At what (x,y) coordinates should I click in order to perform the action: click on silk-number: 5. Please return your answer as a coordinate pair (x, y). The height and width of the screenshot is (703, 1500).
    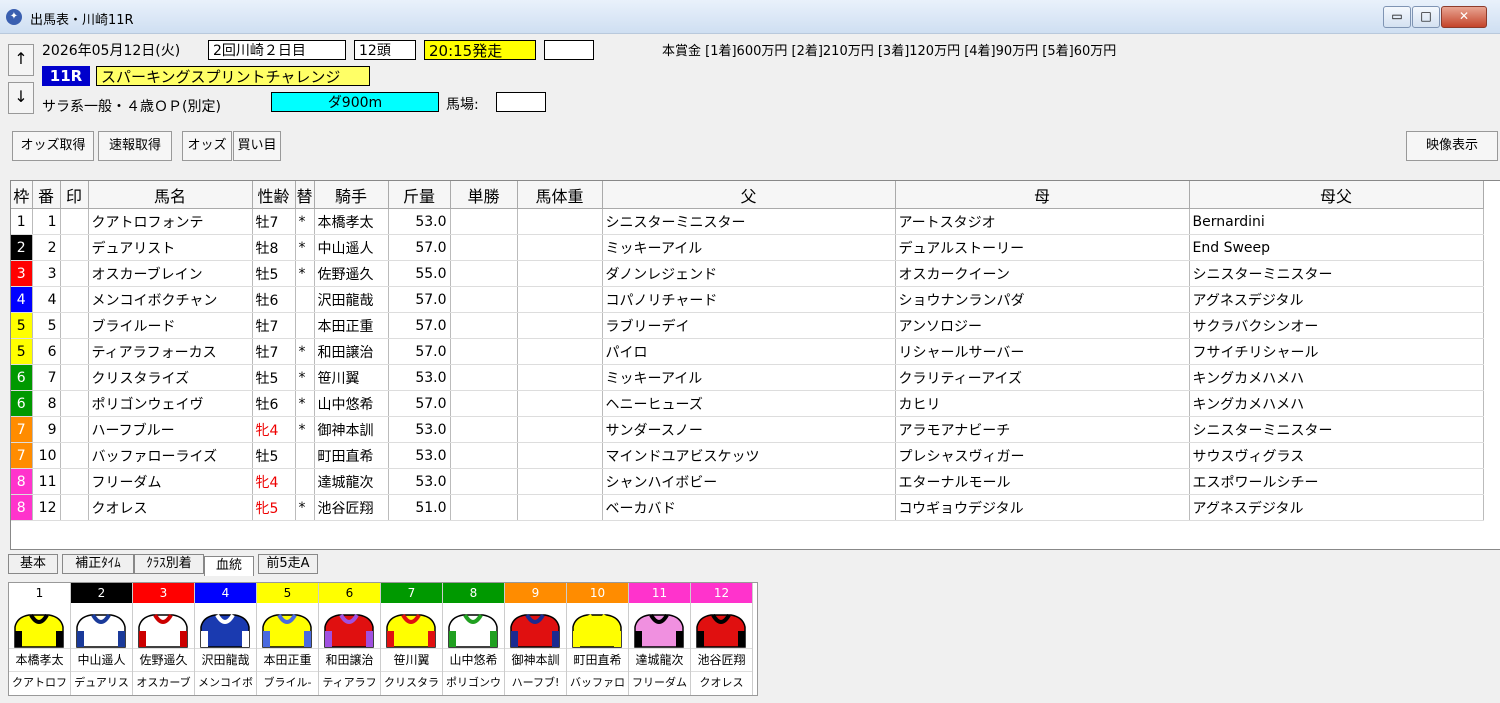
    Looking at the image, I should click on (287, 593).